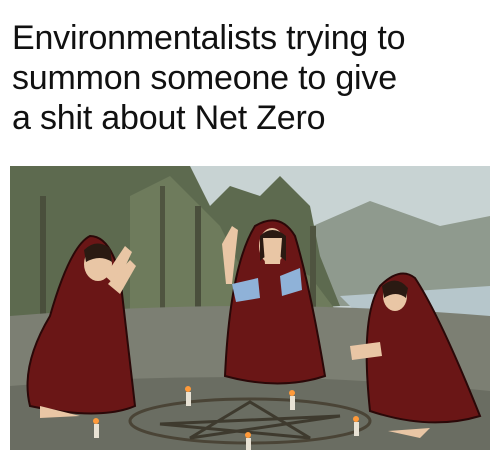  Describe the element at coordinates (209, 38) in the screenshot. I see `caption-line-1: Environmentalists trying to` at that location.